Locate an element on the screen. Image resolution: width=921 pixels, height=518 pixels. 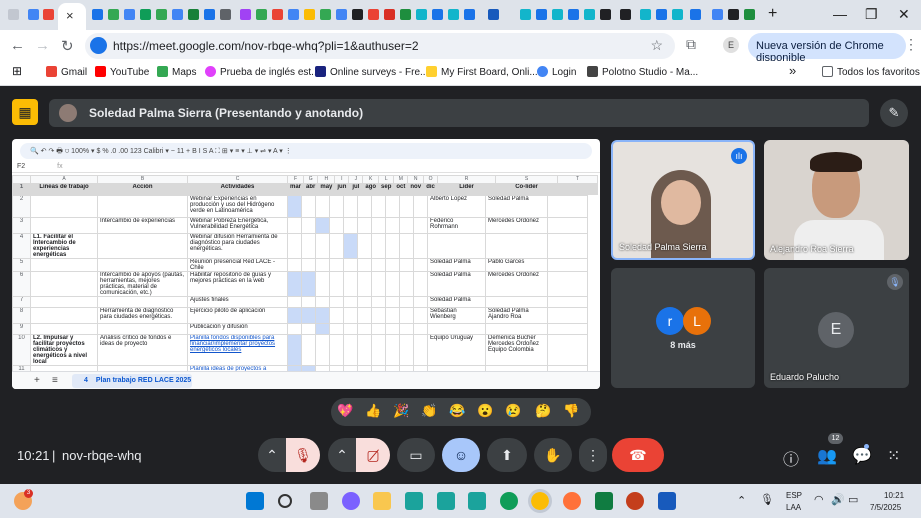
header-cell: sep is located at coordinates (386, 189).